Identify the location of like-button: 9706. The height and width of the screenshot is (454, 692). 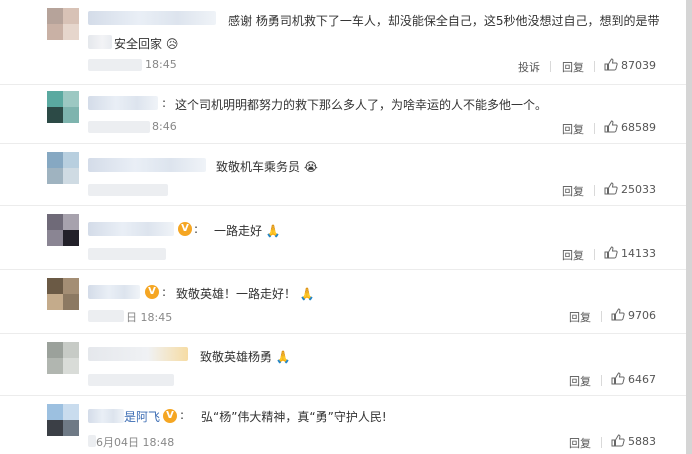
(633, 315).